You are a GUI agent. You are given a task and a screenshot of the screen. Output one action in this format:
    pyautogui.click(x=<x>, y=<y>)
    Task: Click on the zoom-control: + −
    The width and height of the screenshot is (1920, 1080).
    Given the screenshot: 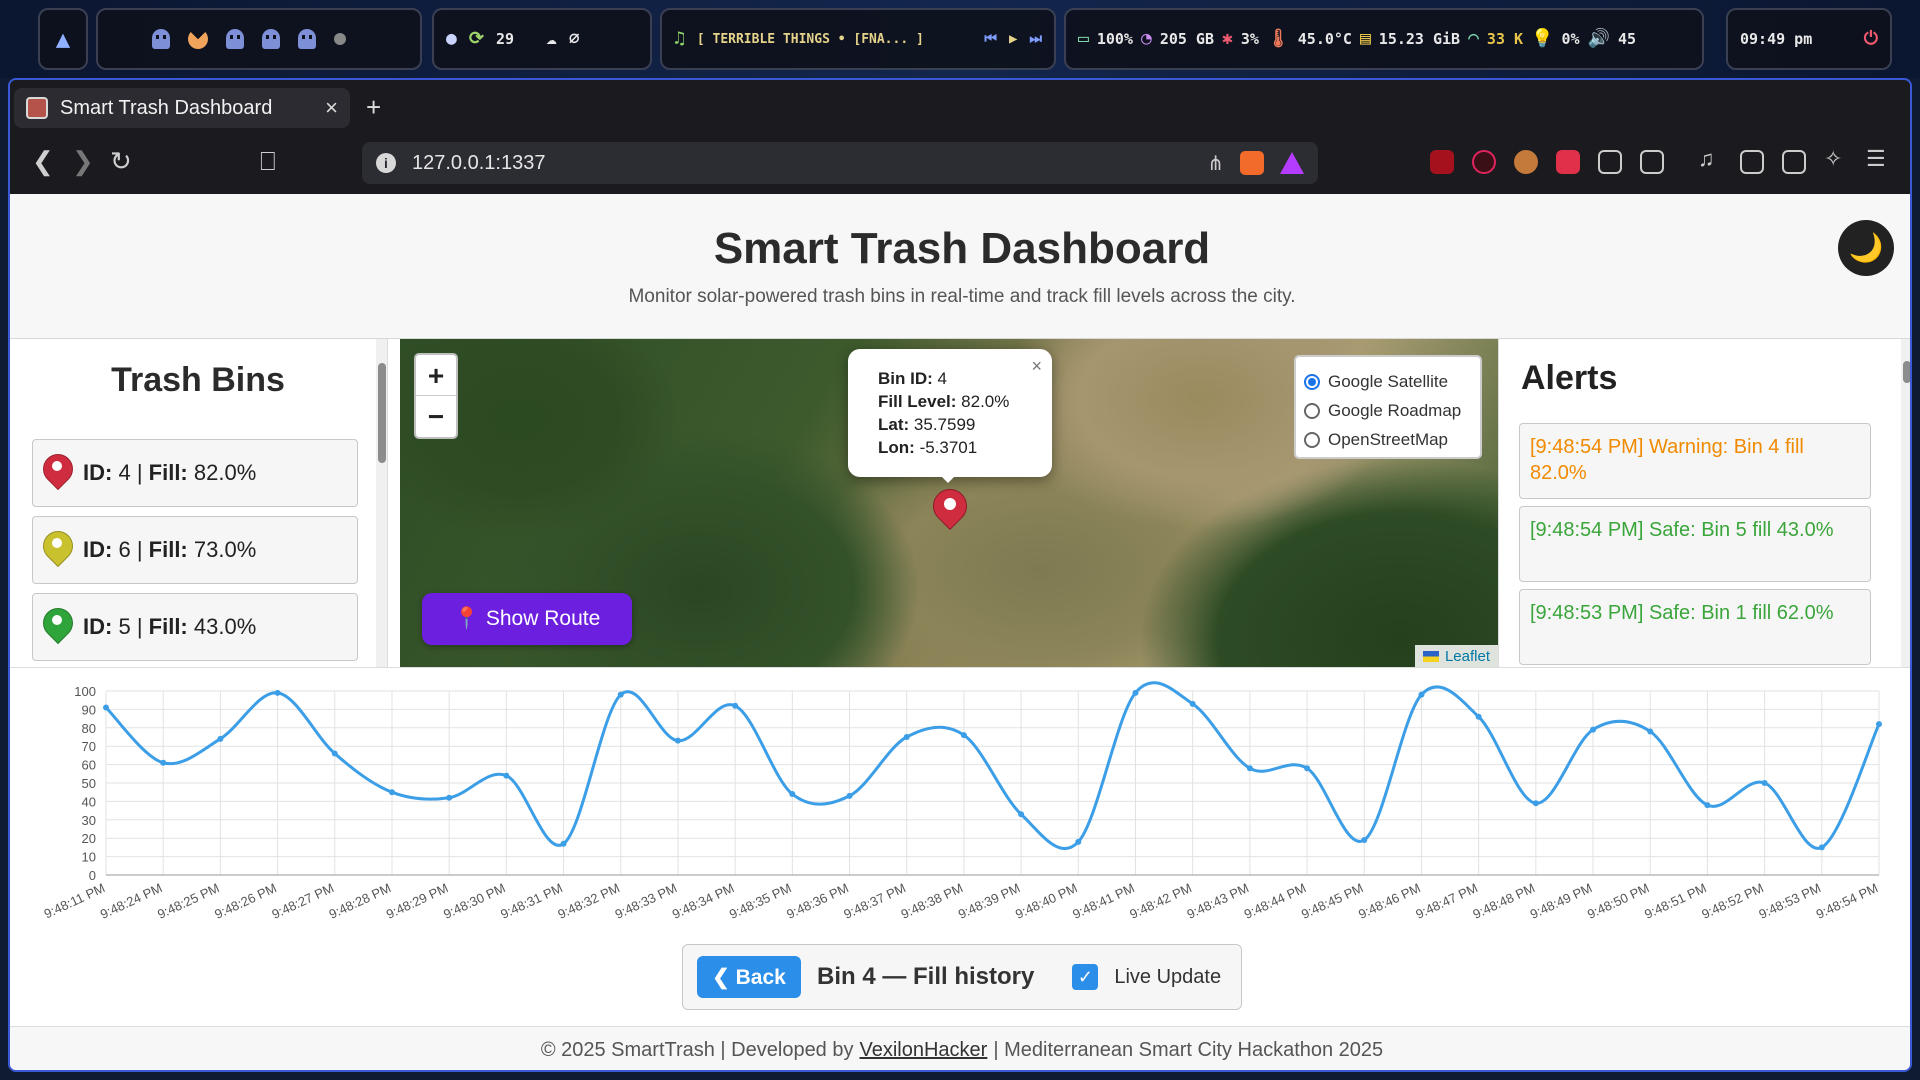 What is the action you would take?
    pyautogui.click(x=436, y=396)
    